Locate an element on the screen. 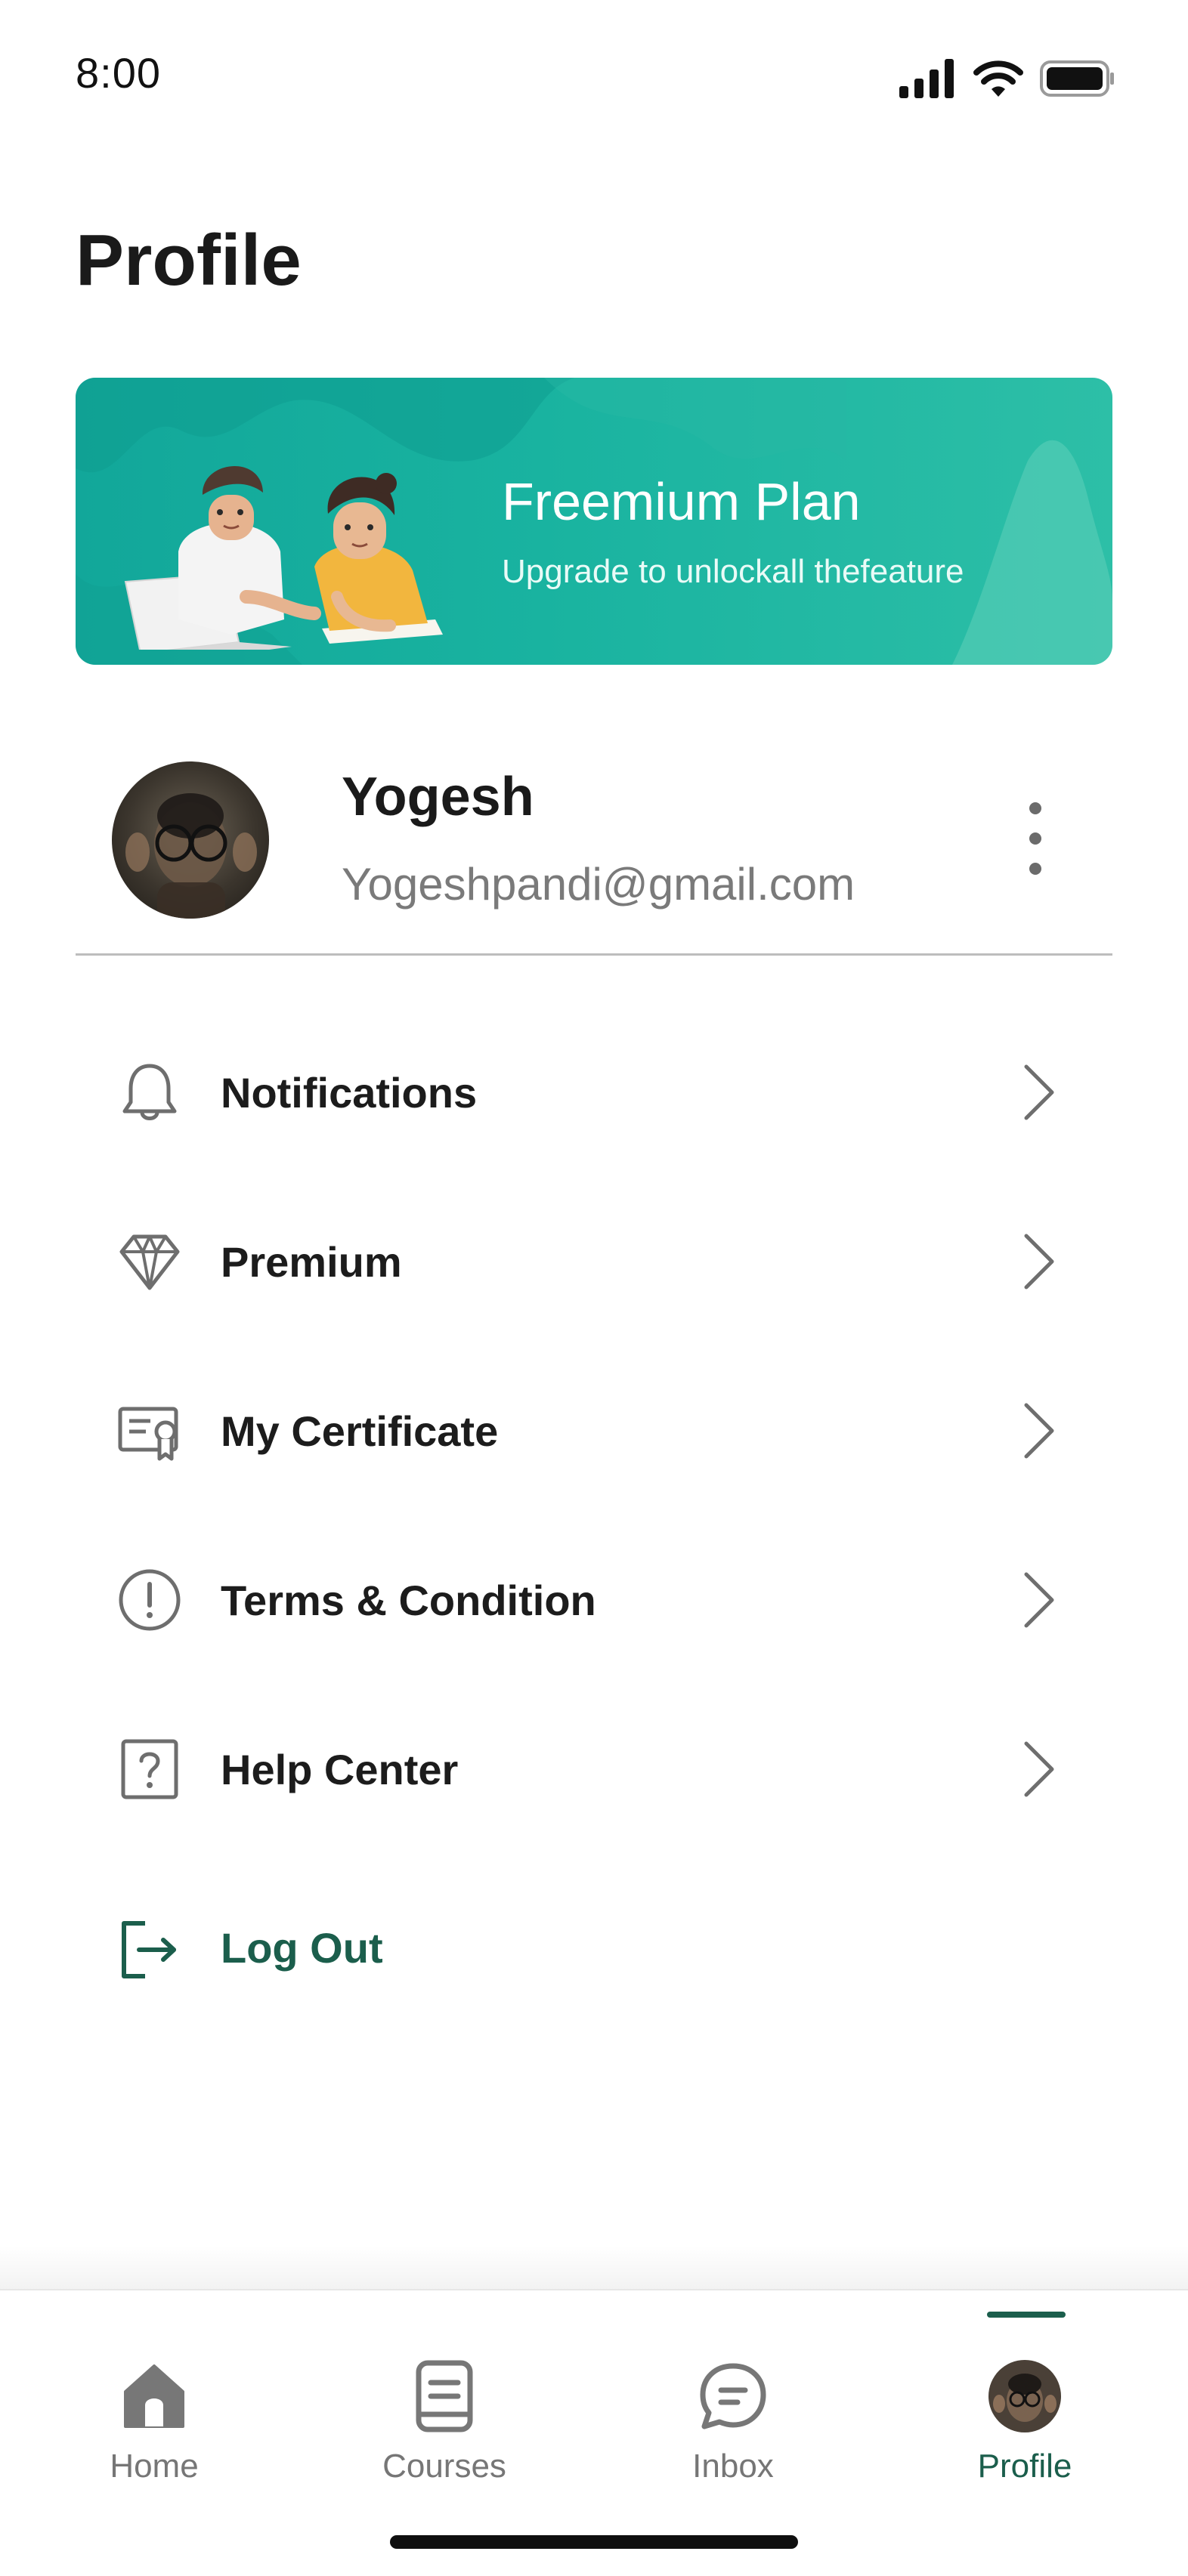  status-bar: 8:00 is located at coordinates (594, 75).